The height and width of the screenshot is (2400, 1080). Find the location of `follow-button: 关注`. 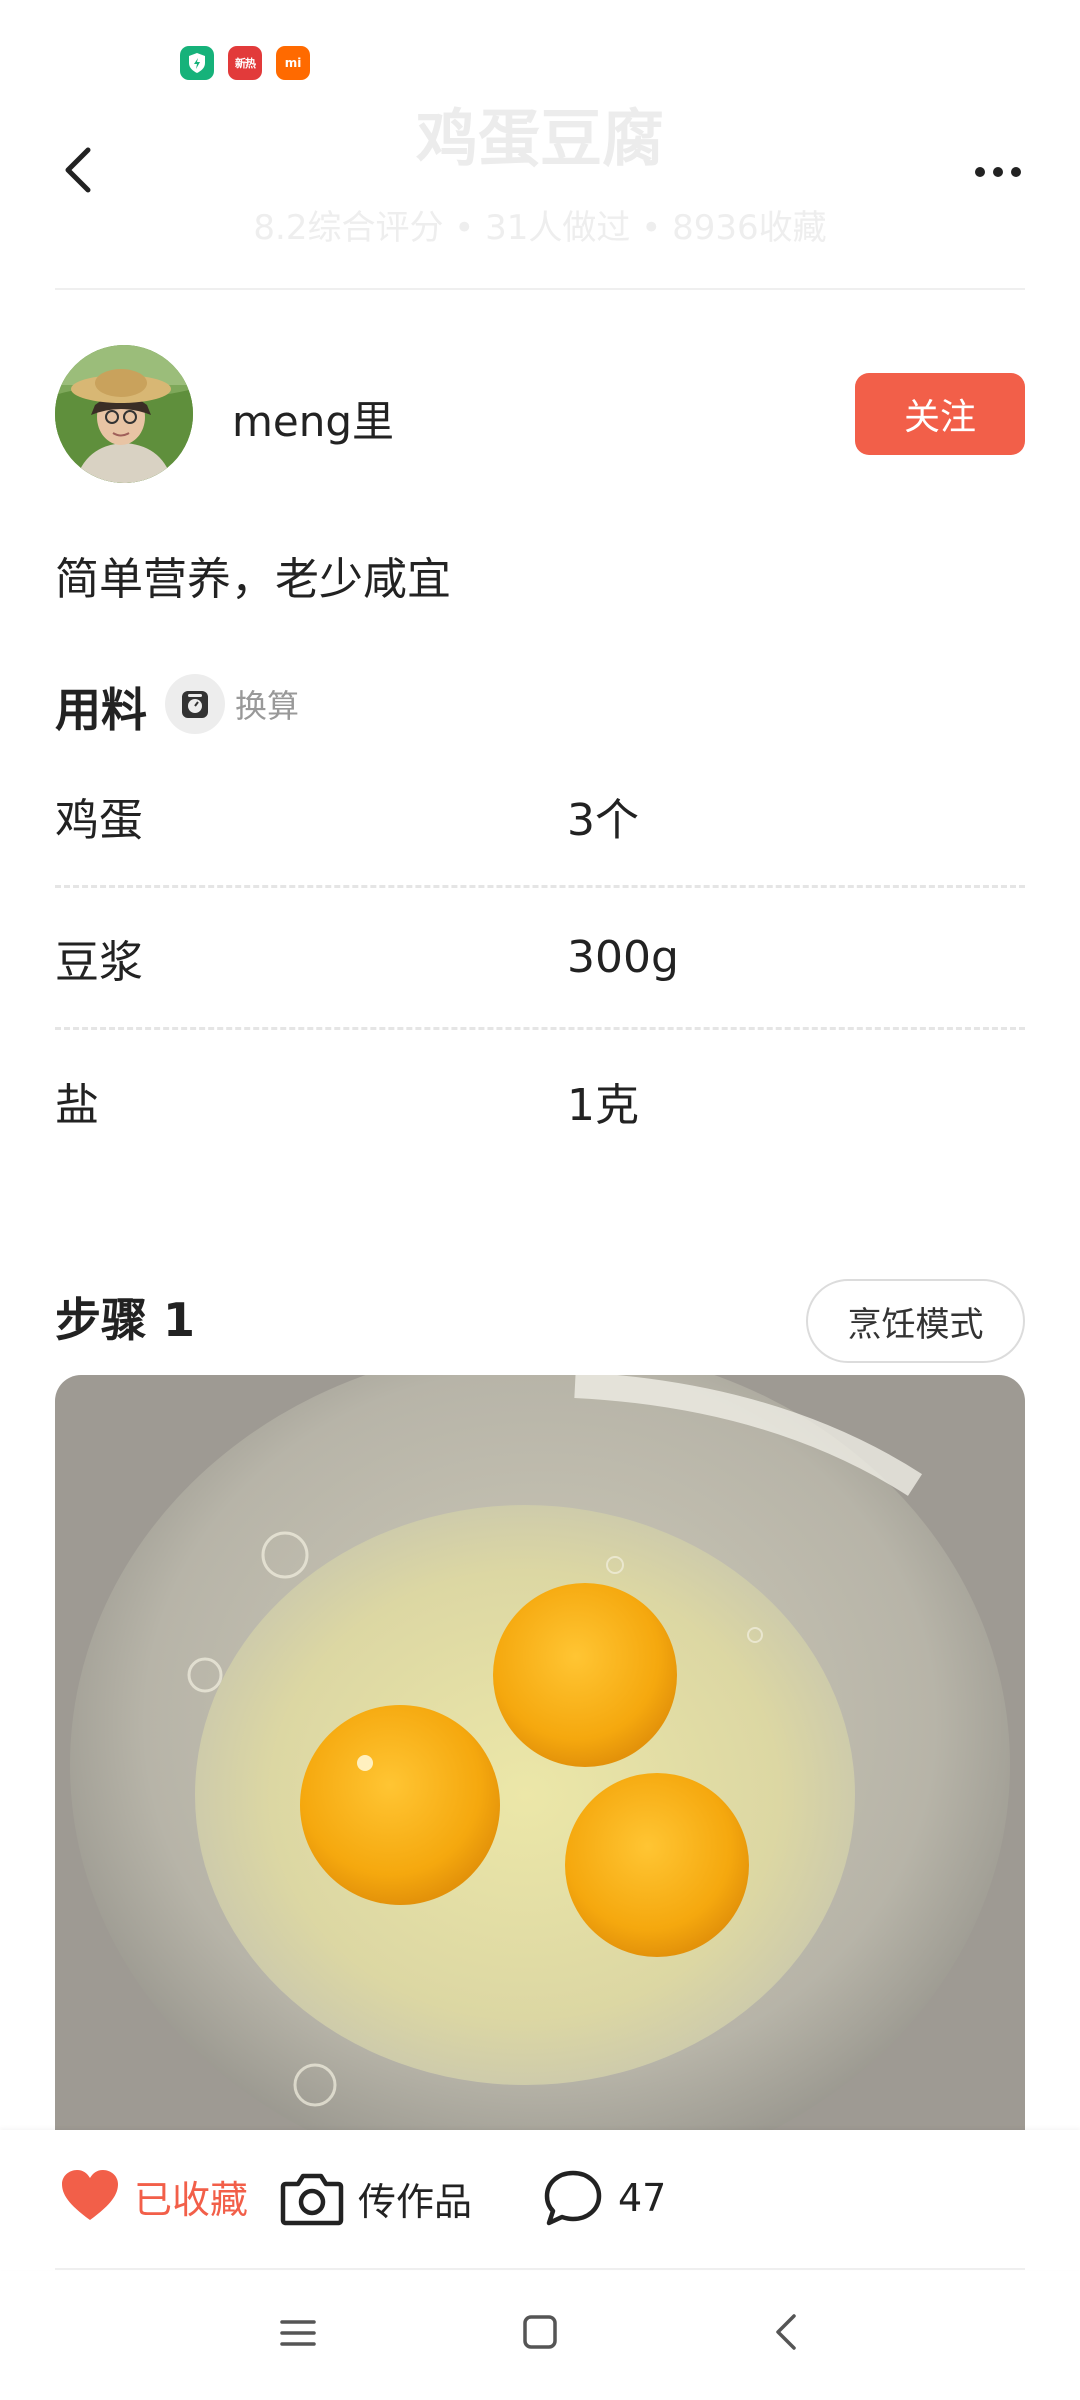

follow-button: 关注 is located at coordinates (940, 414).